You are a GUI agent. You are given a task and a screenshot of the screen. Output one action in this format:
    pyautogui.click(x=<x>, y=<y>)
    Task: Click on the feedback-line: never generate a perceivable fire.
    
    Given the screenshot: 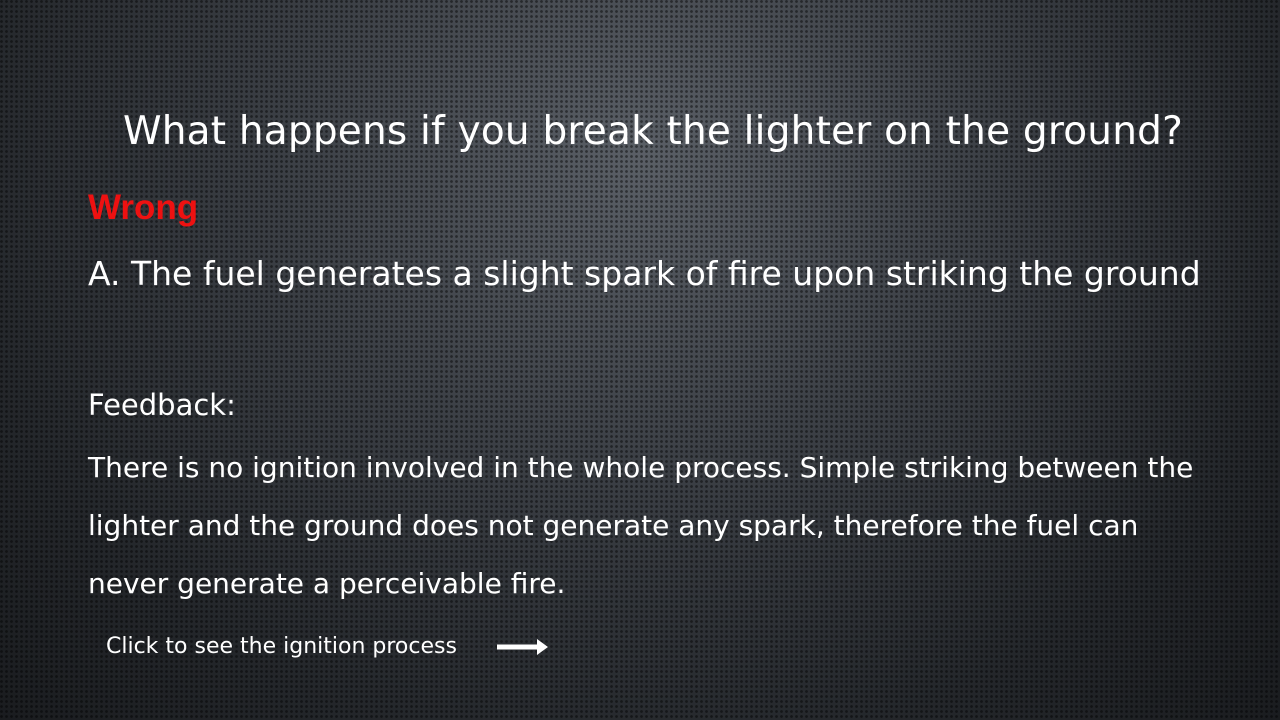 What is the action you would take?
    pyautogui.click(x=327, y=583)
    